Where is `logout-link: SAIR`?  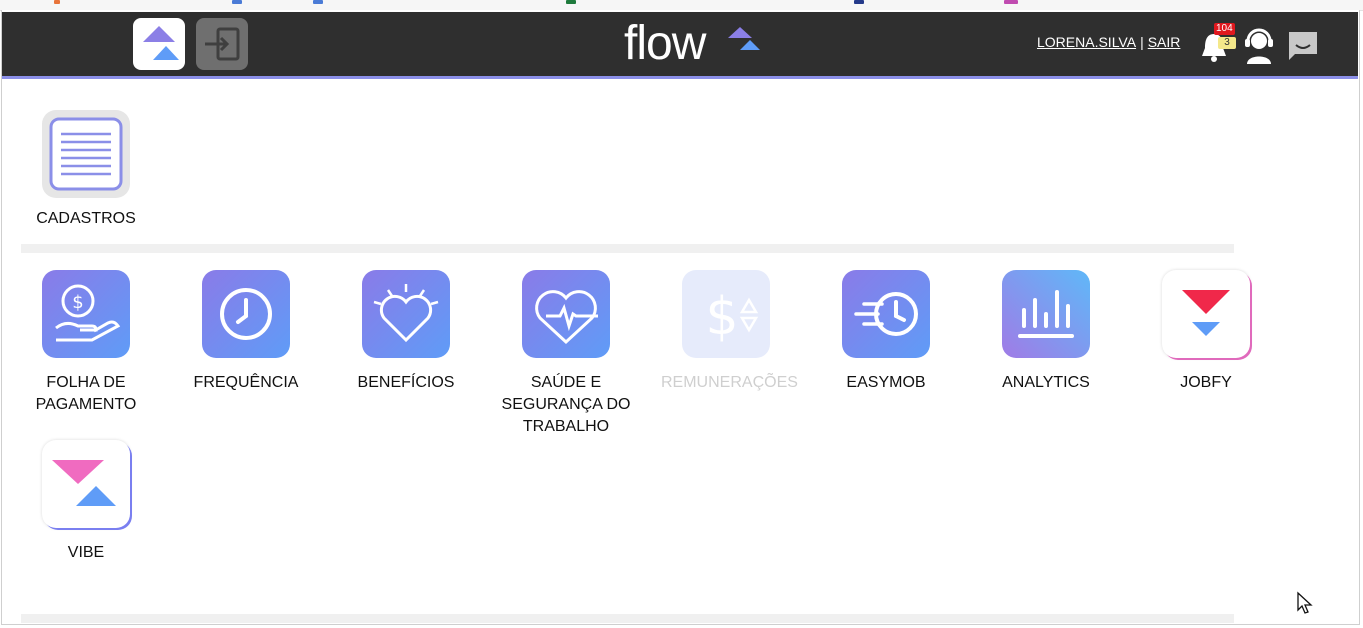 logout-link: SAIR is located at coordinates (1164, 42).